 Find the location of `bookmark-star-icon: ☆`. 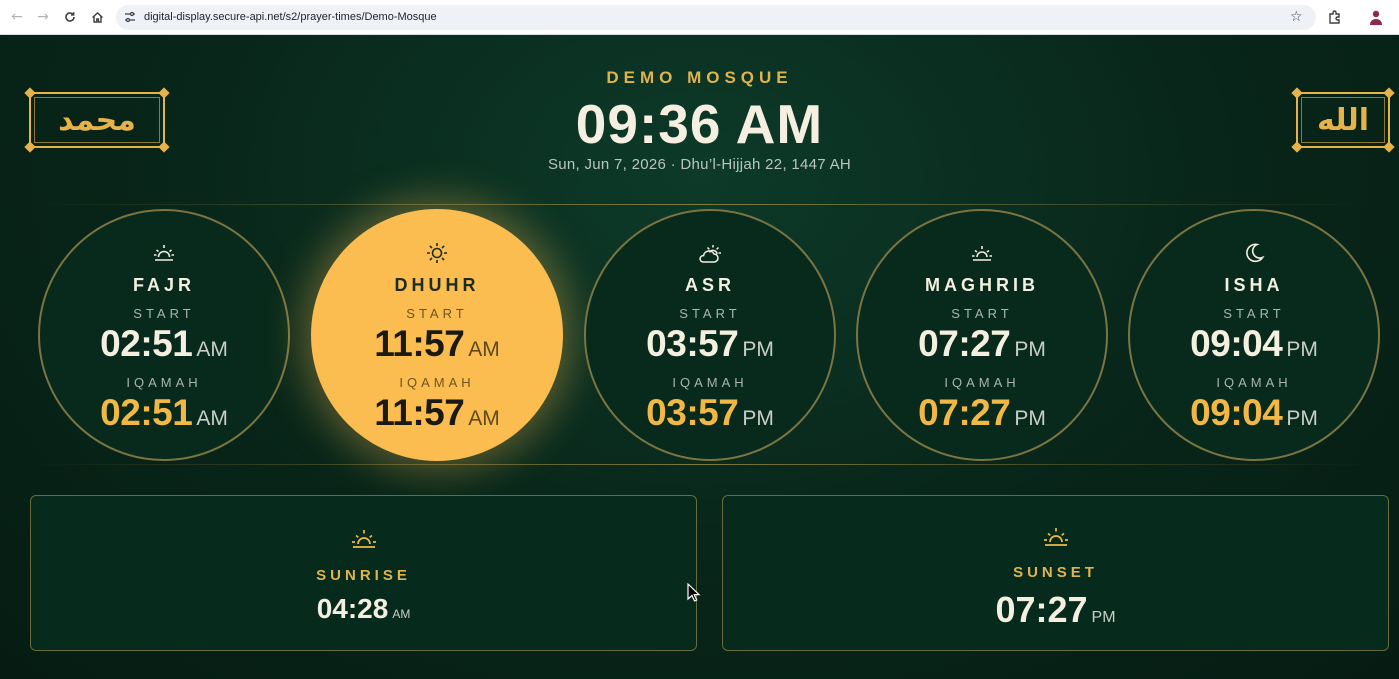

bookmark-star-icon: ☆ is located at coordinates (1296, 17).